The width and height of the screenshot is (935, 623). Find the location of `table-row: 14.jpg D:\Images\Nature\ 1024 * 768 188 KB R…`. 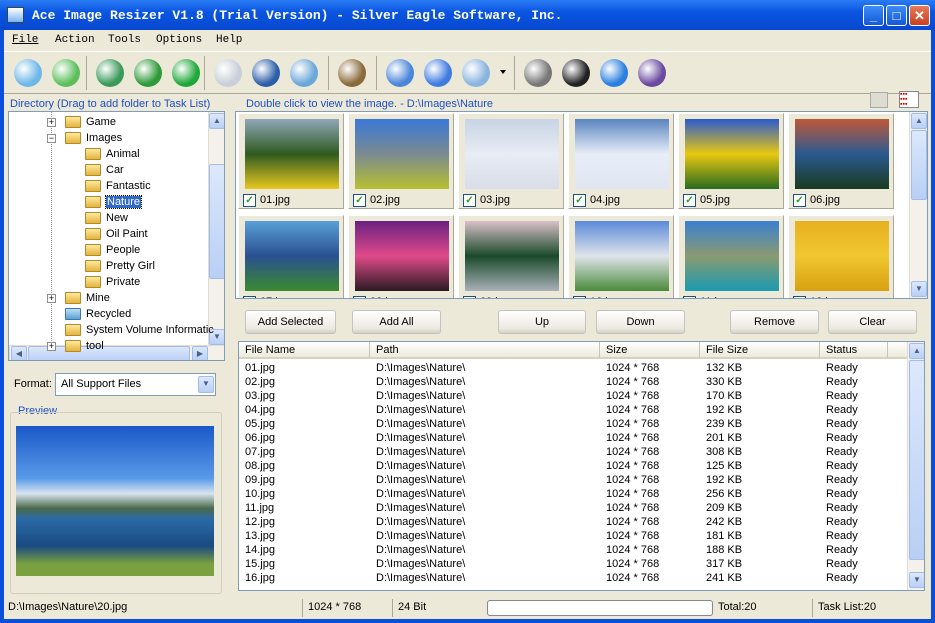

table-row: 14.jpg D:\Images\Nature\ 1024 * 768 188 KB R… is located at coordinates (573, 550).